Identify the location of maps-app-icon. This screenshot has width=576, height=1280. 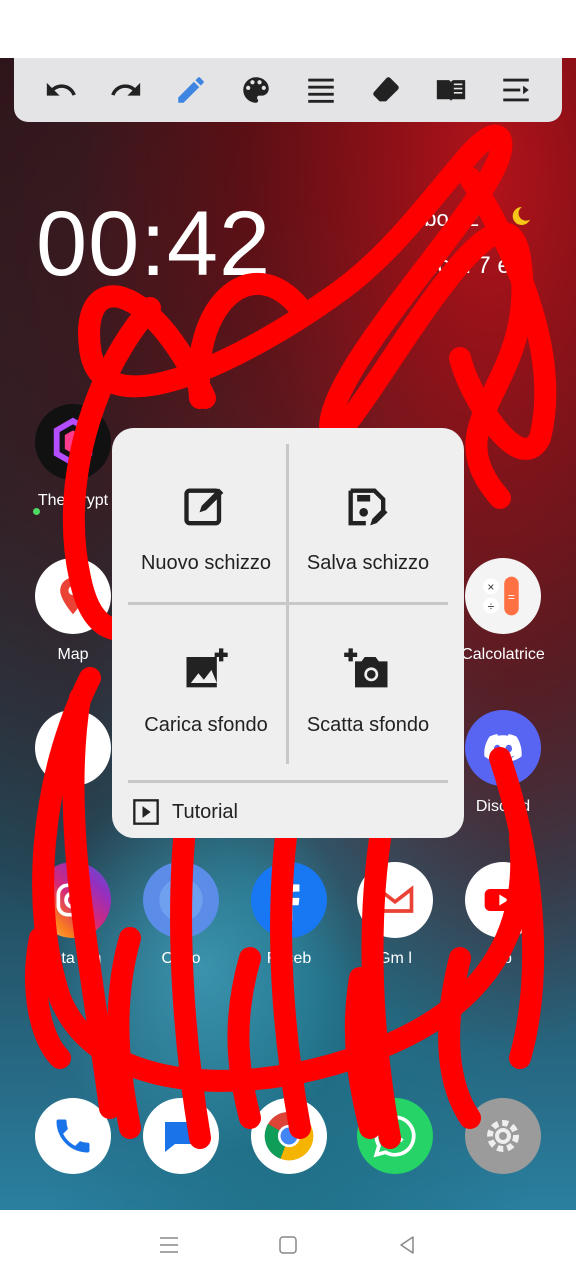
(73, 596).